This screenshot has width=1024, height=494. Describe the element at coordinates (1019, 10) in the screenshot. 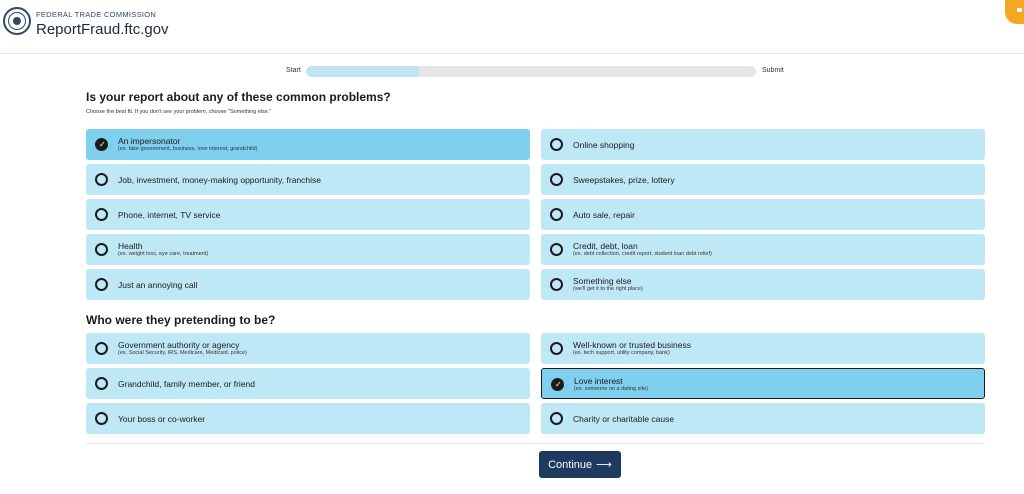

I see `chat-dot` at that location.